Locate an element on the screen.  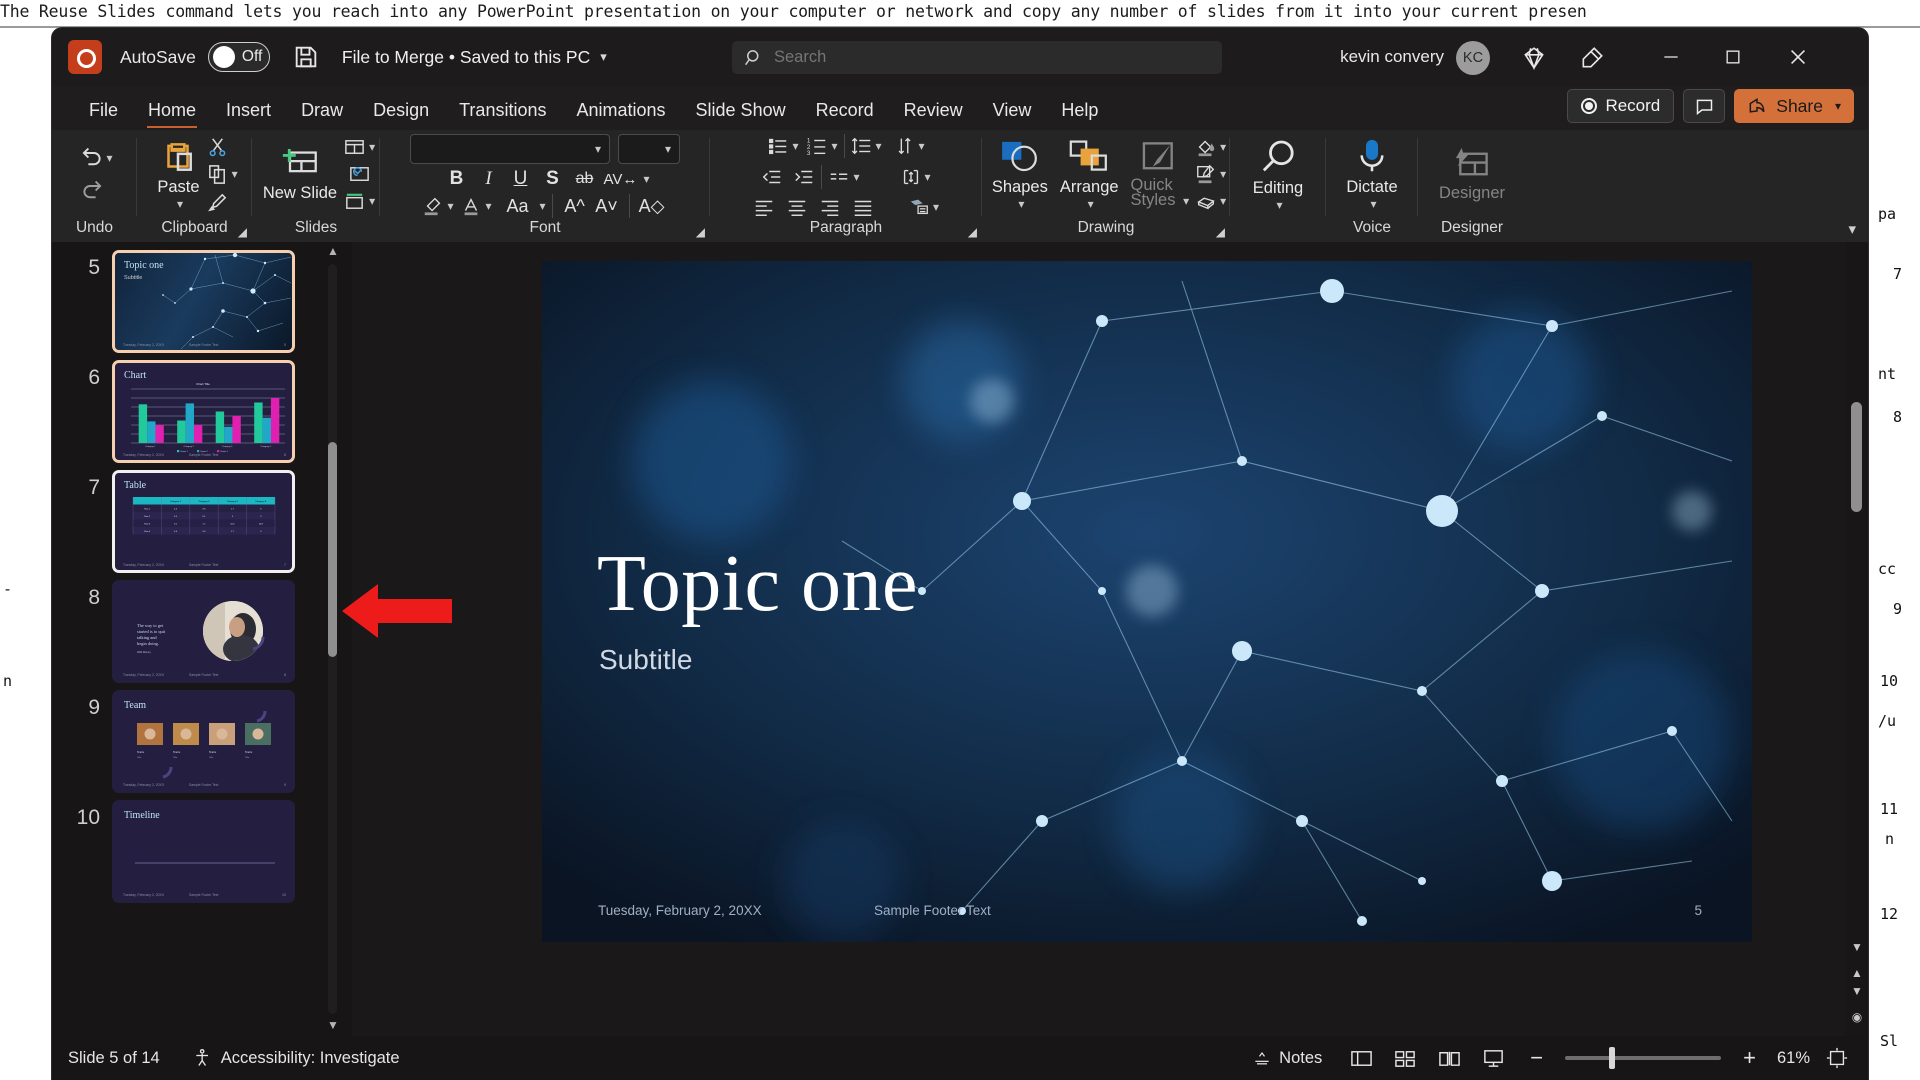
ribbon-tab-home: Home is located at coordinates (172, 115).